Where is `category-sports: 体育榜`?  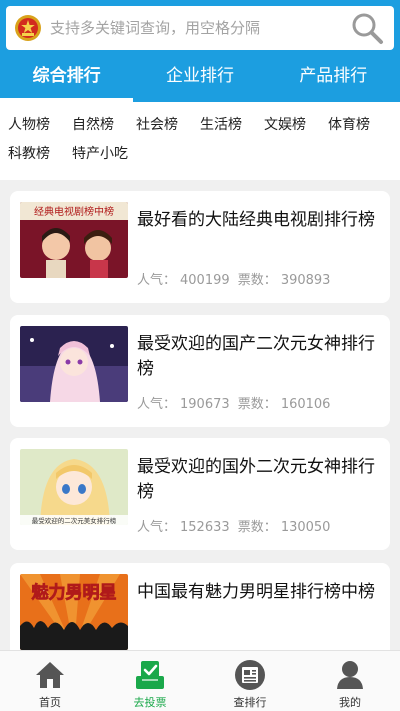 category-sports: 体育榜 is located at coordinates (349, 126).